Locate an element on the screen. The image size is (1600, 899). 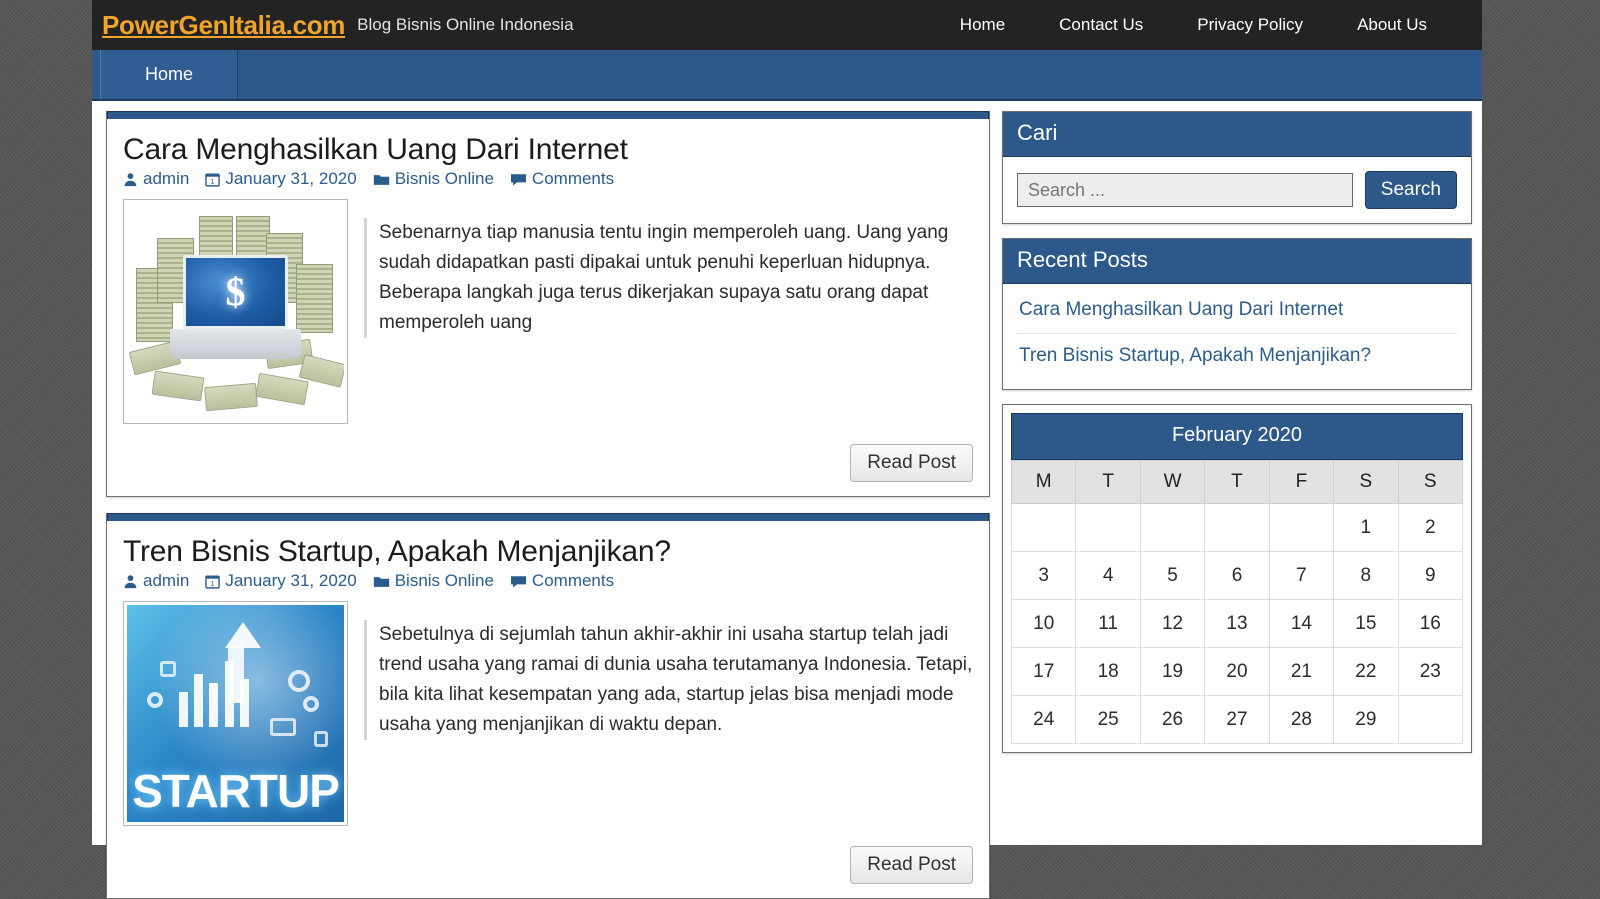
site-brand-link: PowerGenItalia.com is located at coordinates (223, 25).